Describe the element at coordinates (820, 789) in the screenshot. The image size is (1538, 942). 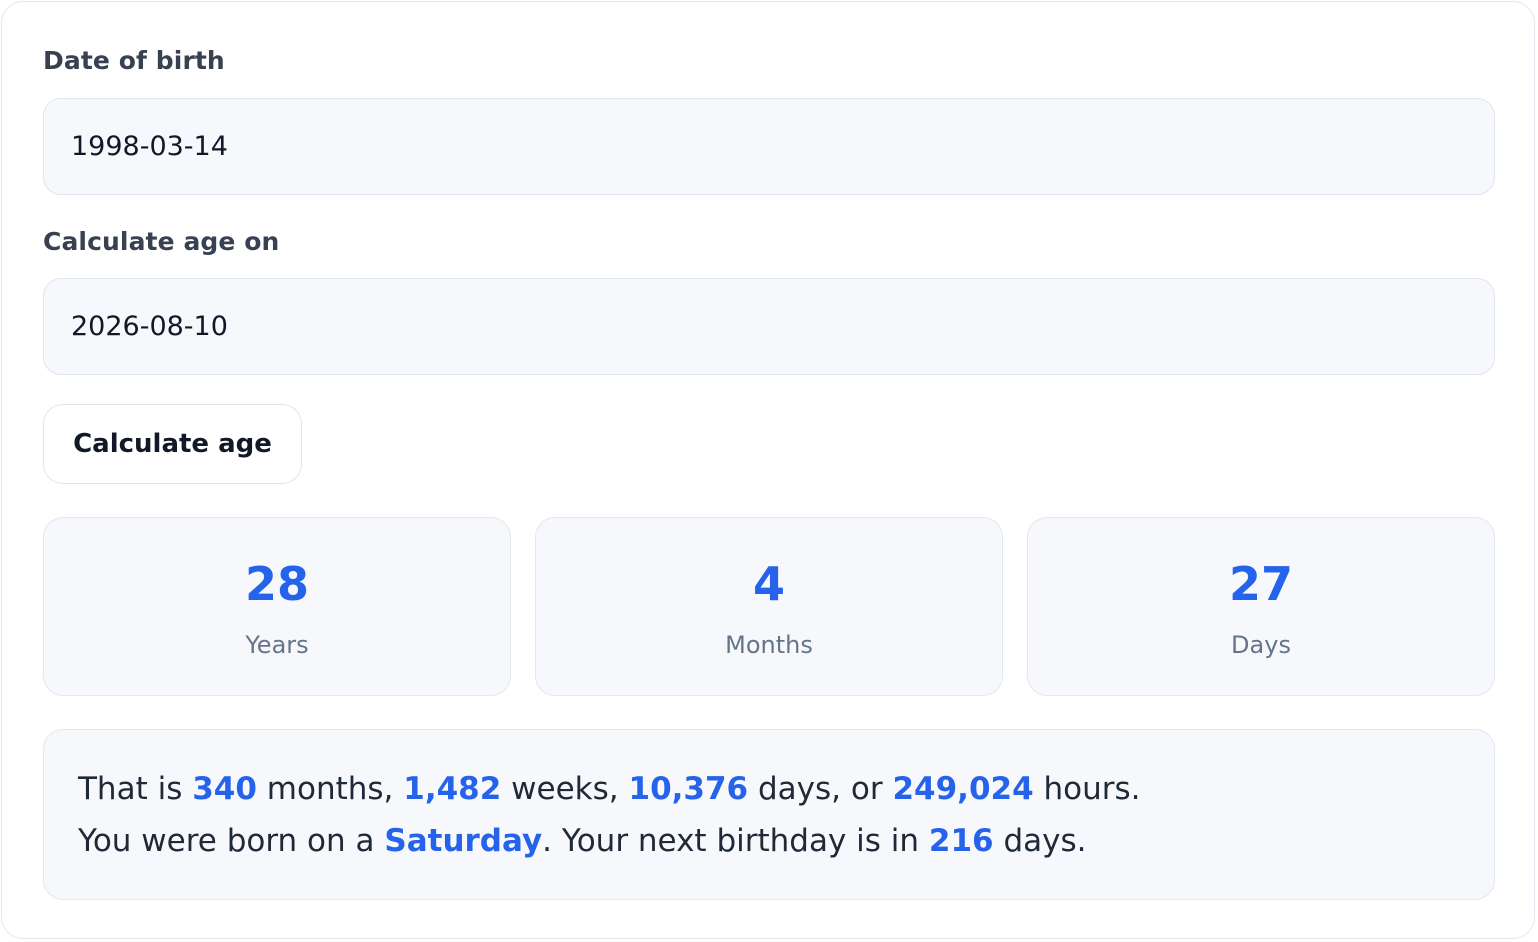
I see `totals-text-4: days, or` at that location.